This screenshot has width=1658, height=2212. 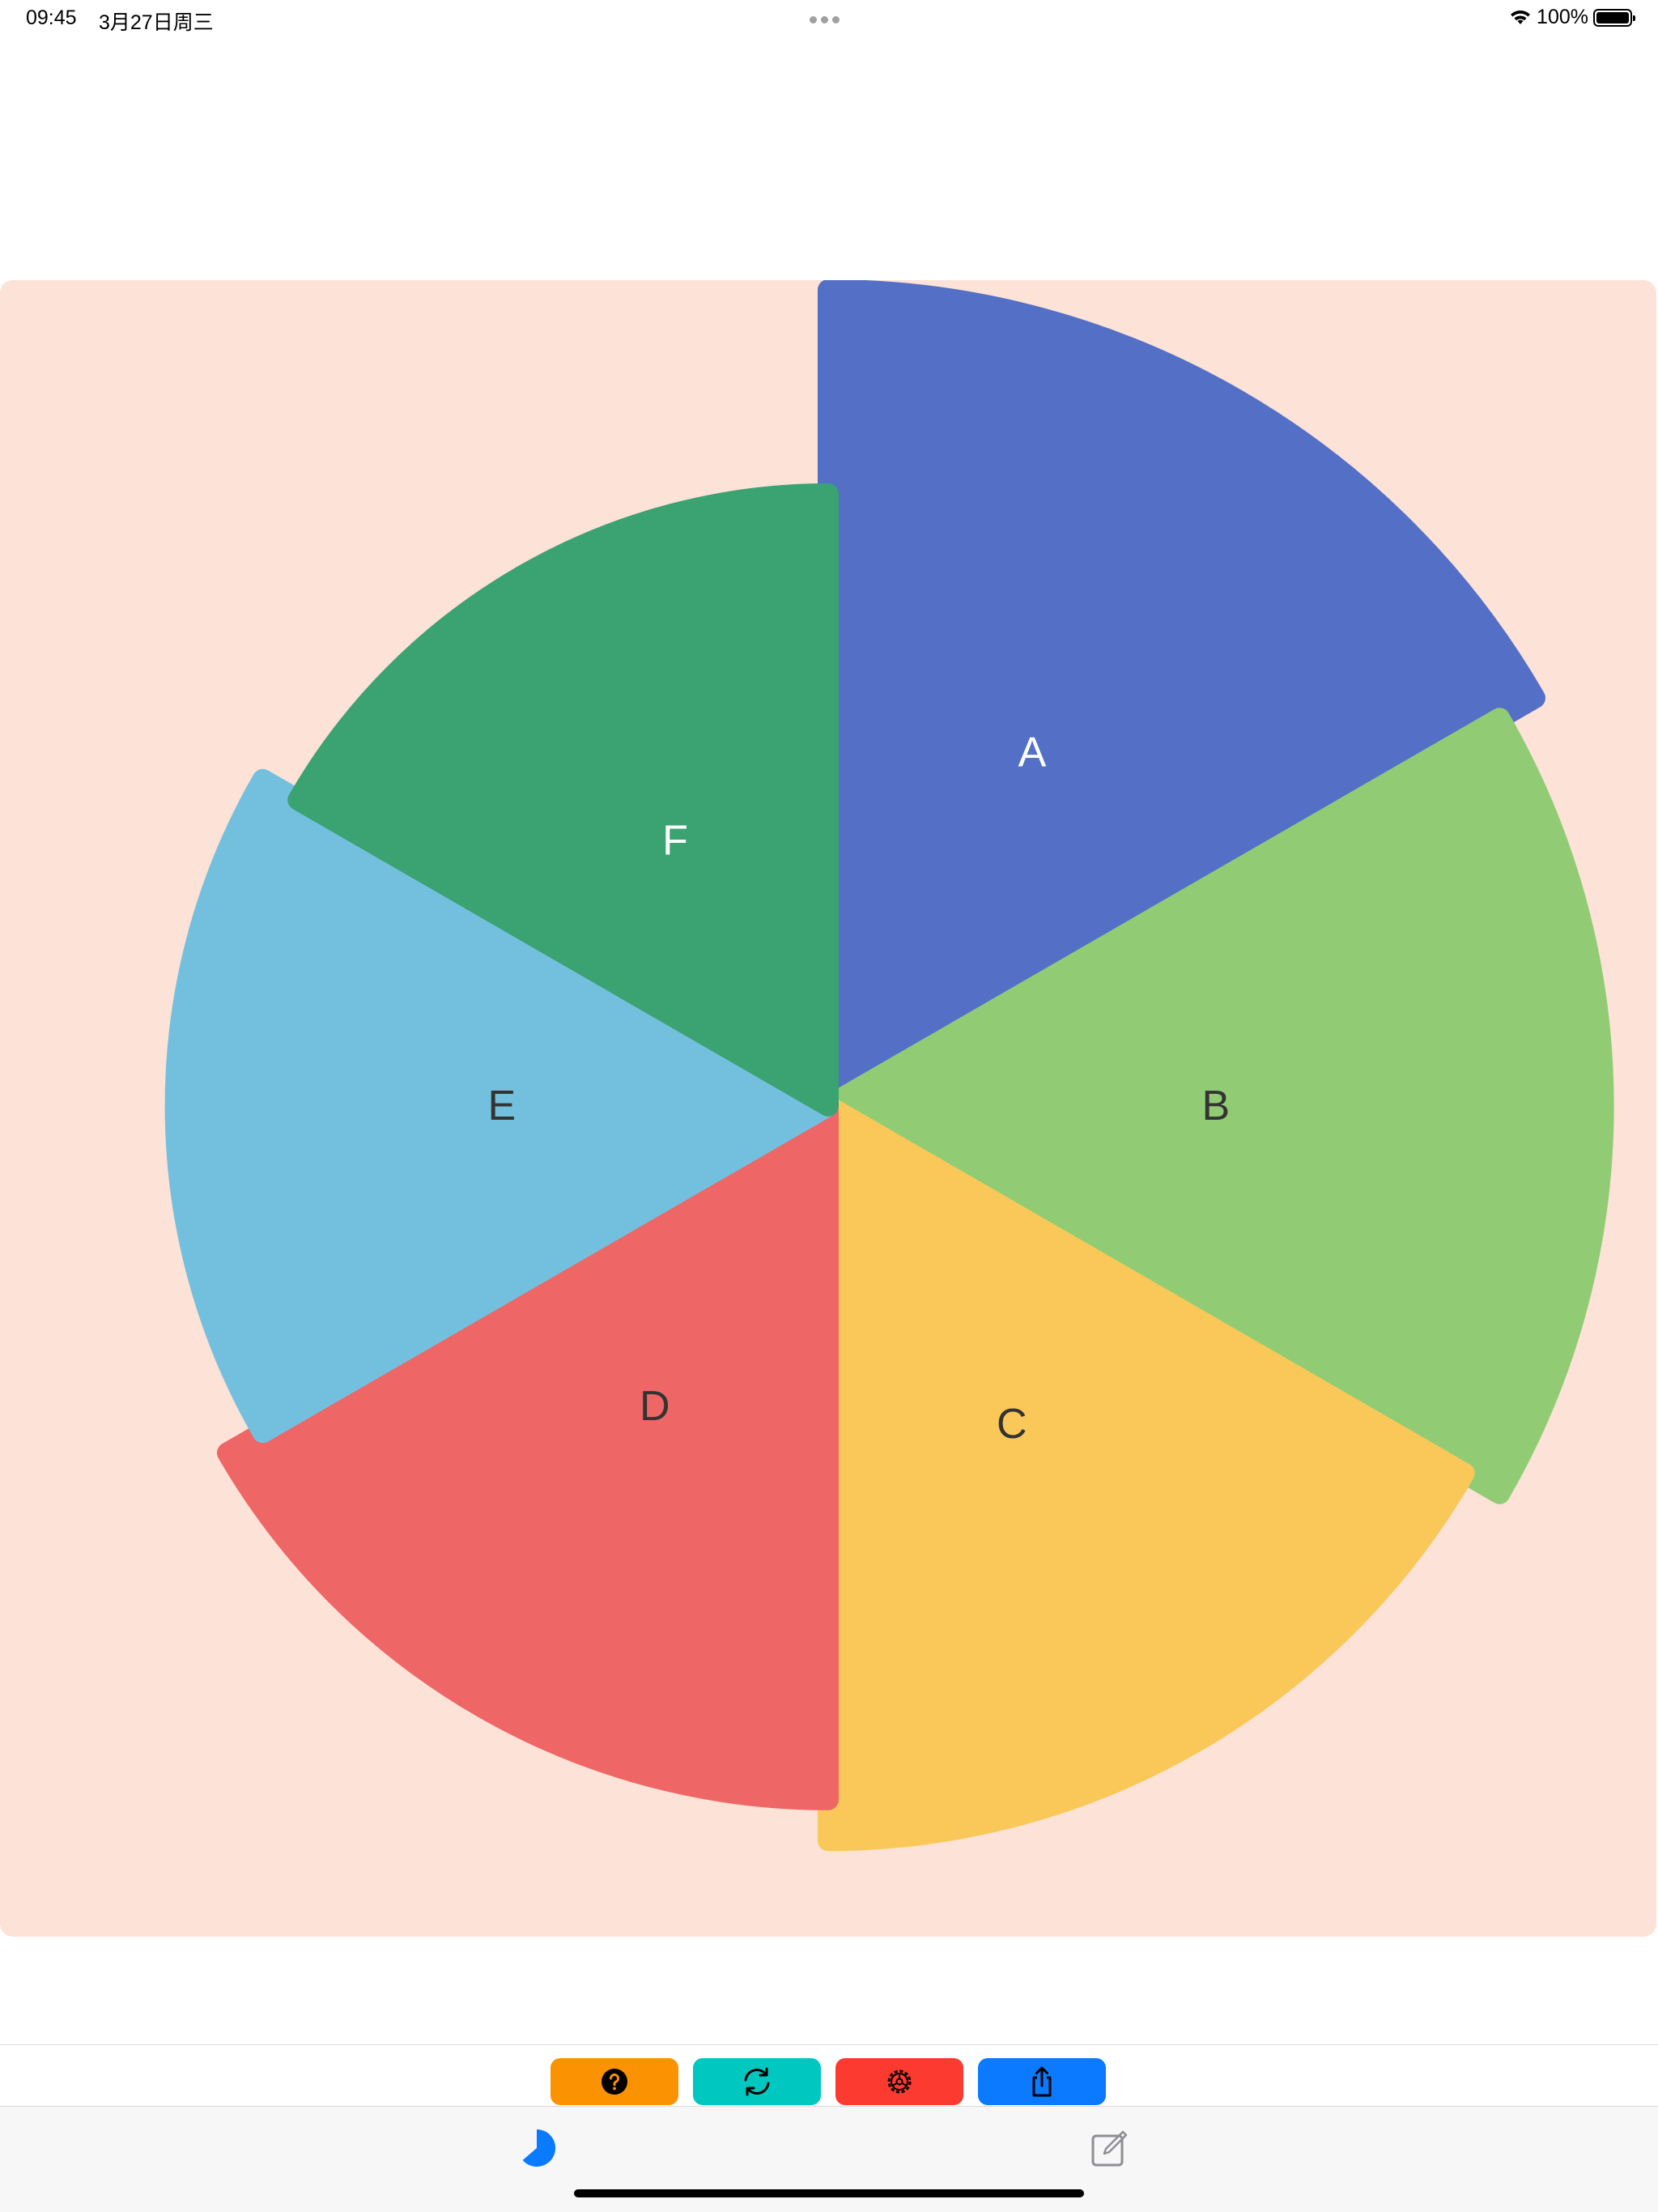 I want to click on share-icon, so click(x=1042, y=2082).